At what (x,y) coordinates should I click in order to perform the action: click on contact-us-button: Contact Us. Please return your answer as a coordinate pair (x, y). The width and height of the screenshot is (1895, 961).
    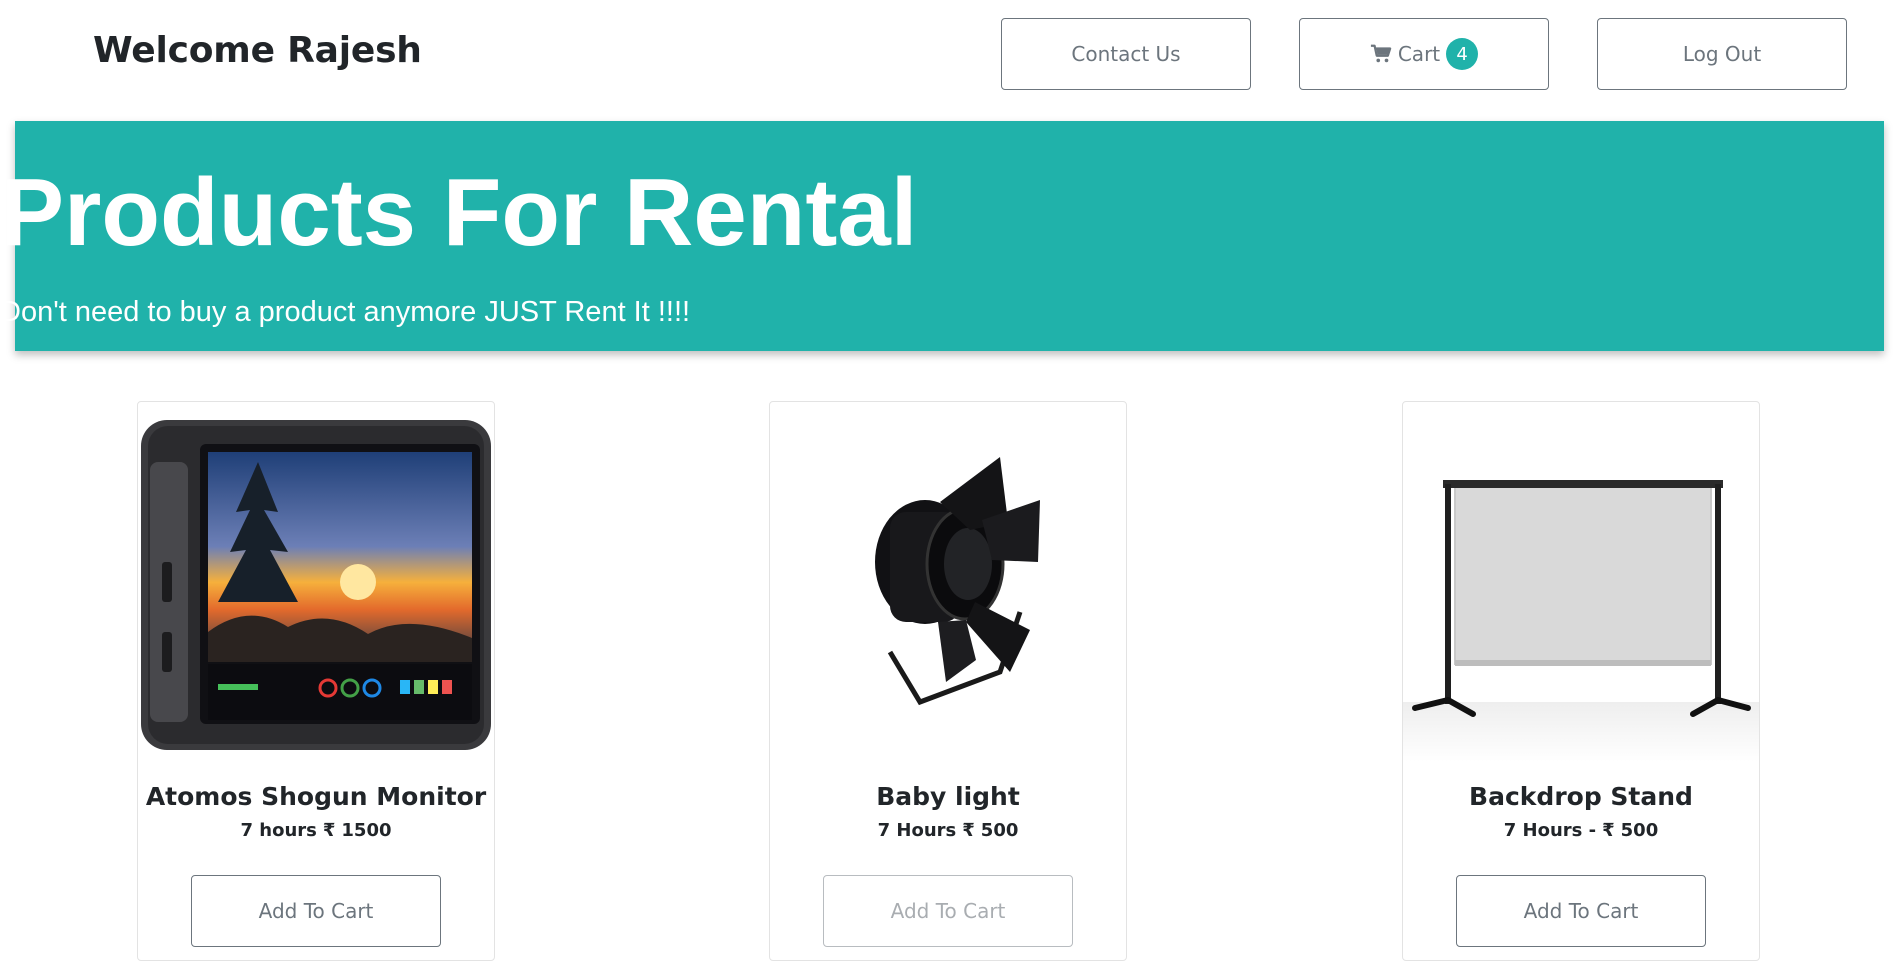
    Looking at the image, I should click on (1126, 54).